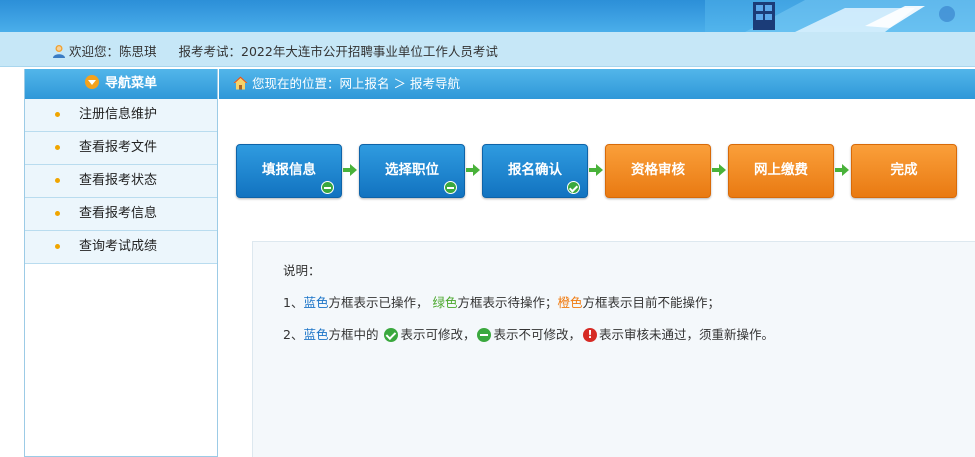  What do you see at coordinates (91, 82) in the screenshot?
I see `chevron-down-icon` at bounding box center [91, 82].